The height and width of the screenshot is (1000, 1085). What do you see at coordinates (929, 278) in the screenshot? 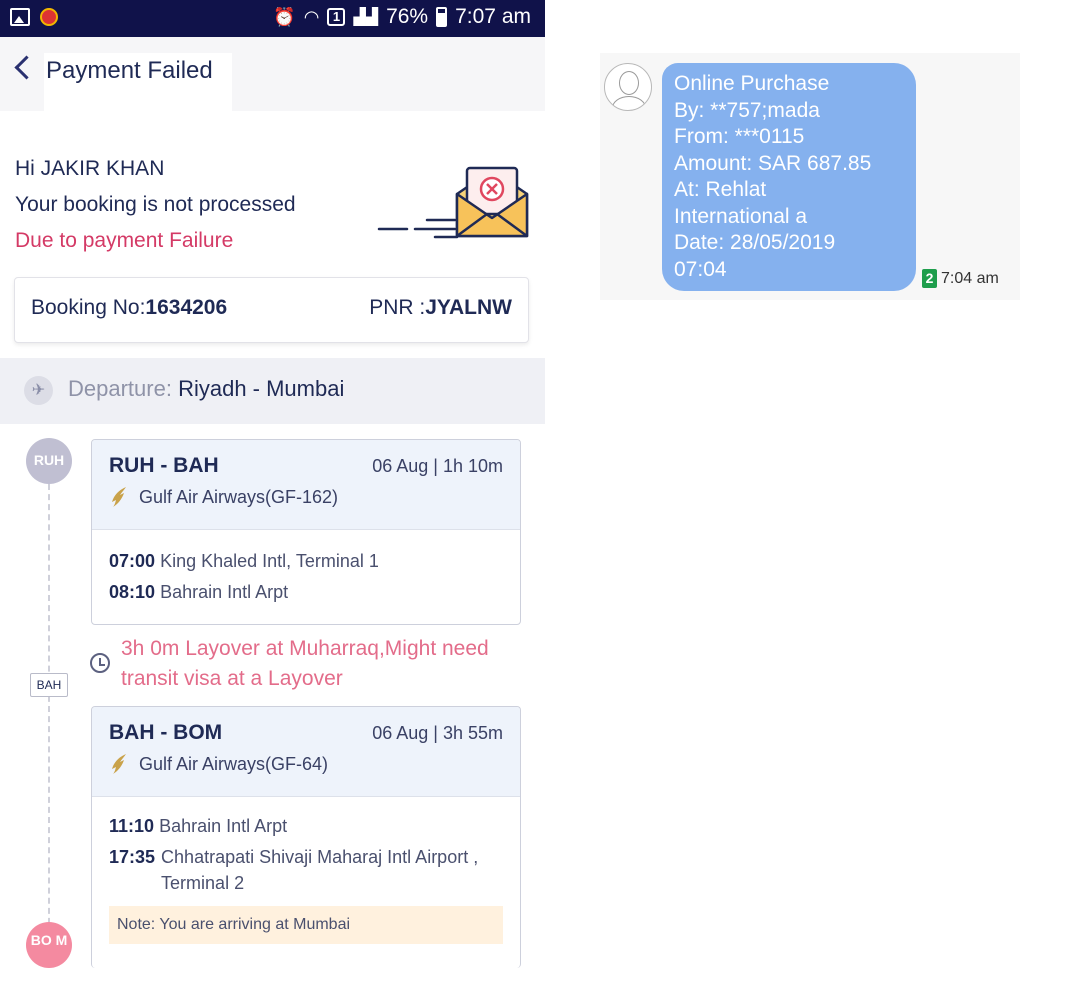
I see `sim-badge: 2` at bounding box center [929, 278].